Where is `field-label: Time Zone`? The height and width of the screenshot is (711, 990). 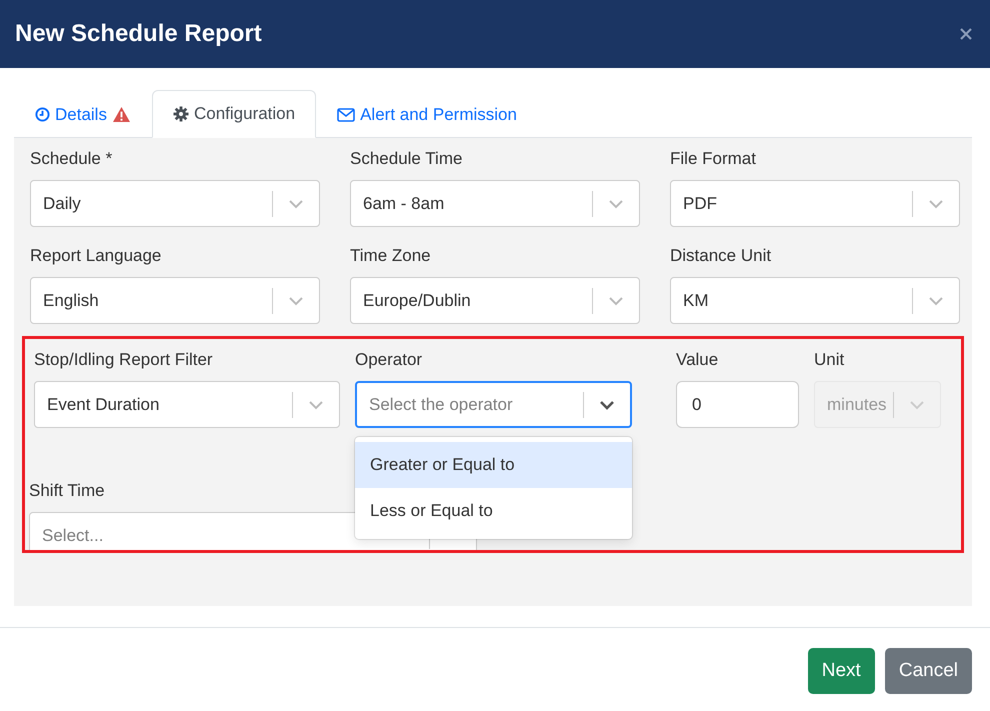
field-label: Time Zone is located at coordinates (390, 256).